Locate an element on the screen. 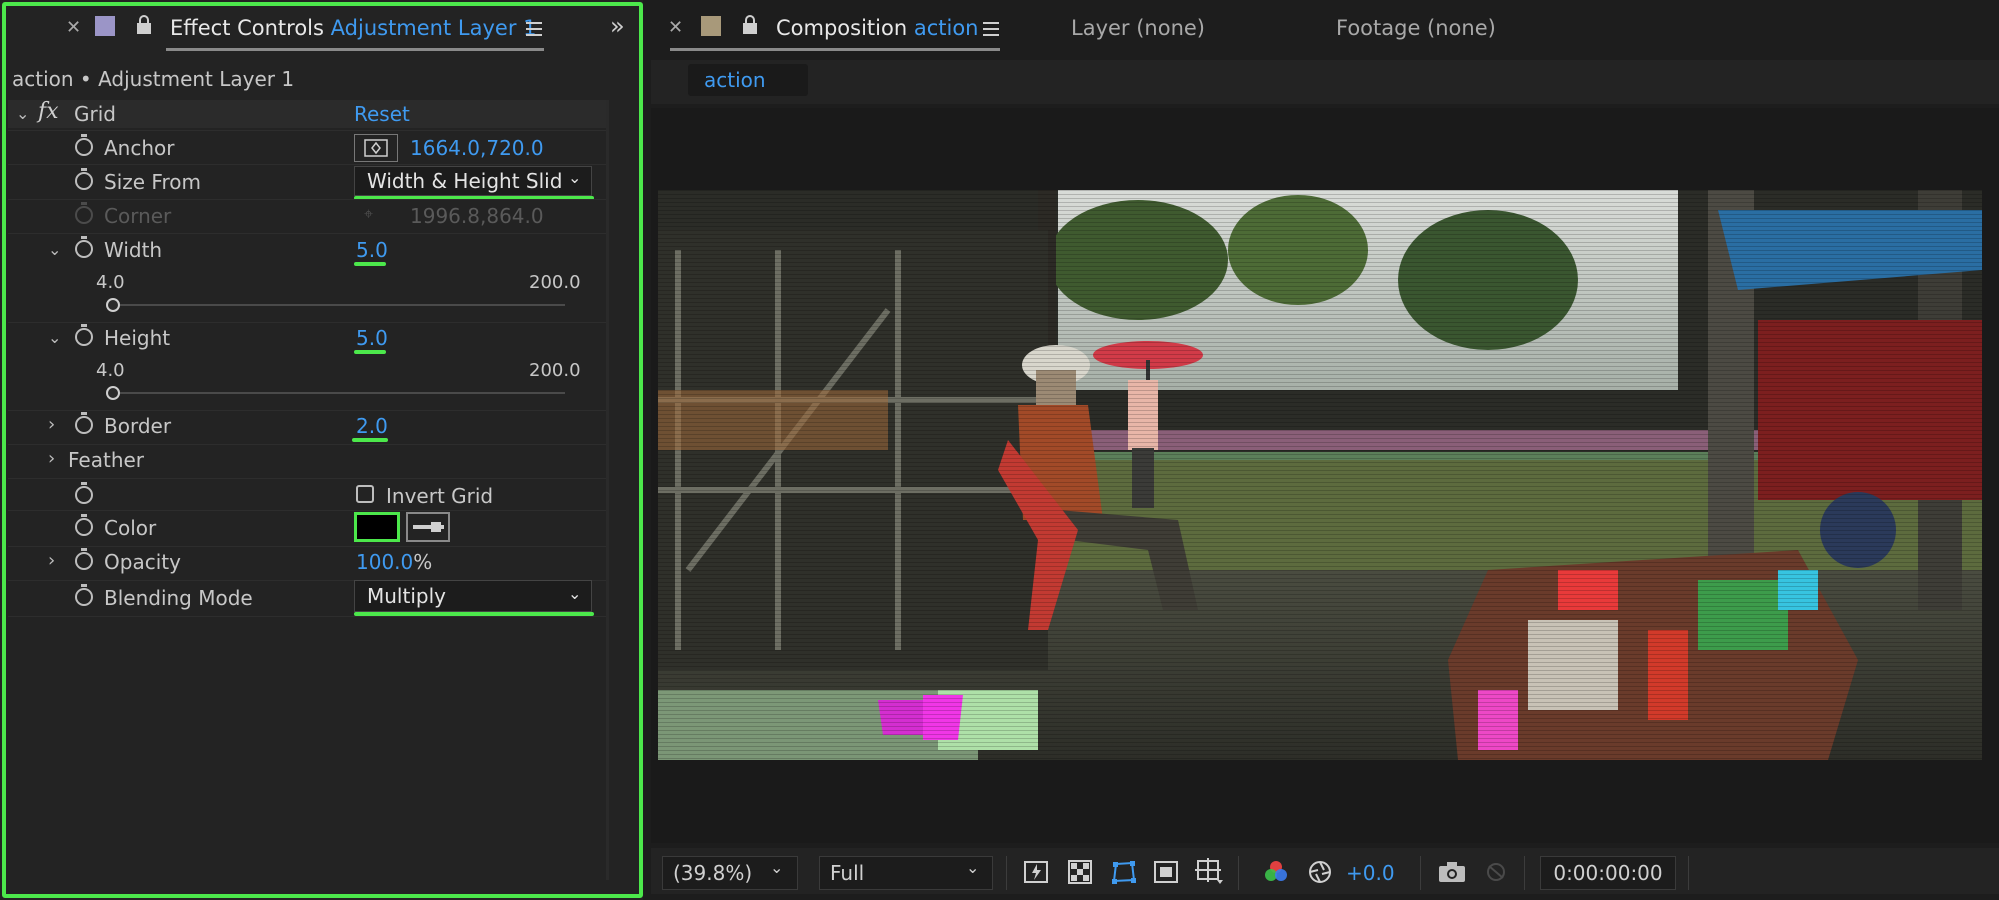  blending-mode-dropdown: Multiply is located at coordinates (473, 596).